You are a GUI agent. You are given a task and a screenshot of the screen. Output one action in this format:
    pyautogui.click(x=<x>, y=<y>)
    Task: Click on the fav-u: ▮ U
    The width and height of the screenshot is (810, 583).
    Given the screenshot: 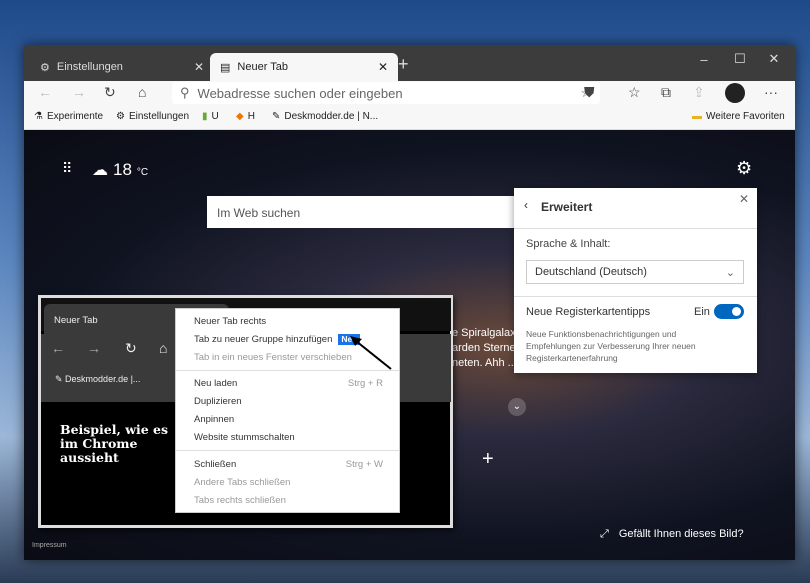 What is the action you would take?
    pyautogui.click(x=210, y=116)
    